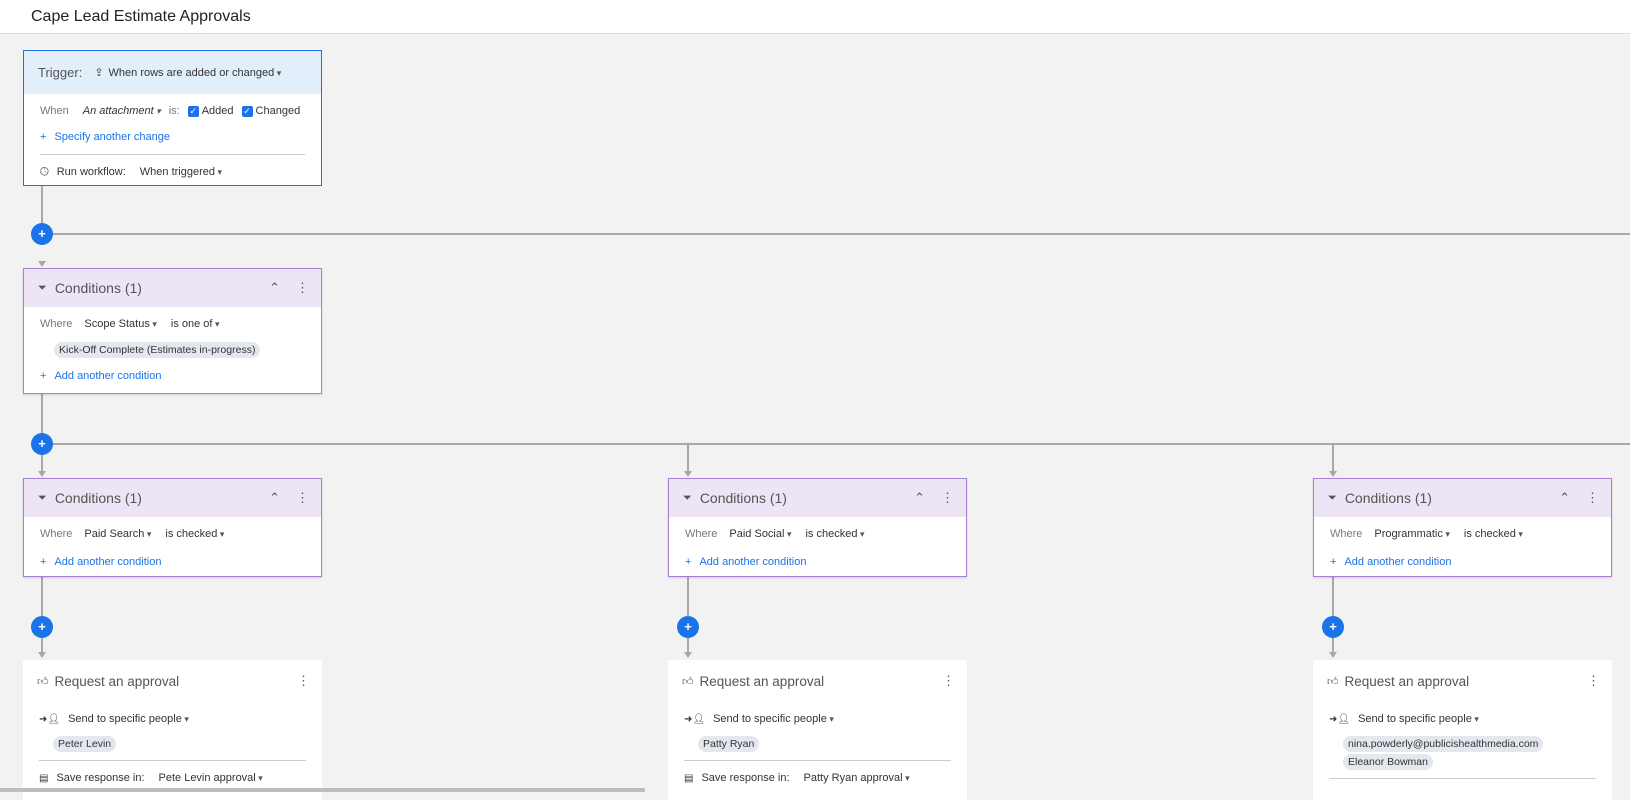 The image size is (1630, 800). Describe the element at coordinates (99, 73) in the screenshot. I see `upload-icon: ⇪` at that location.